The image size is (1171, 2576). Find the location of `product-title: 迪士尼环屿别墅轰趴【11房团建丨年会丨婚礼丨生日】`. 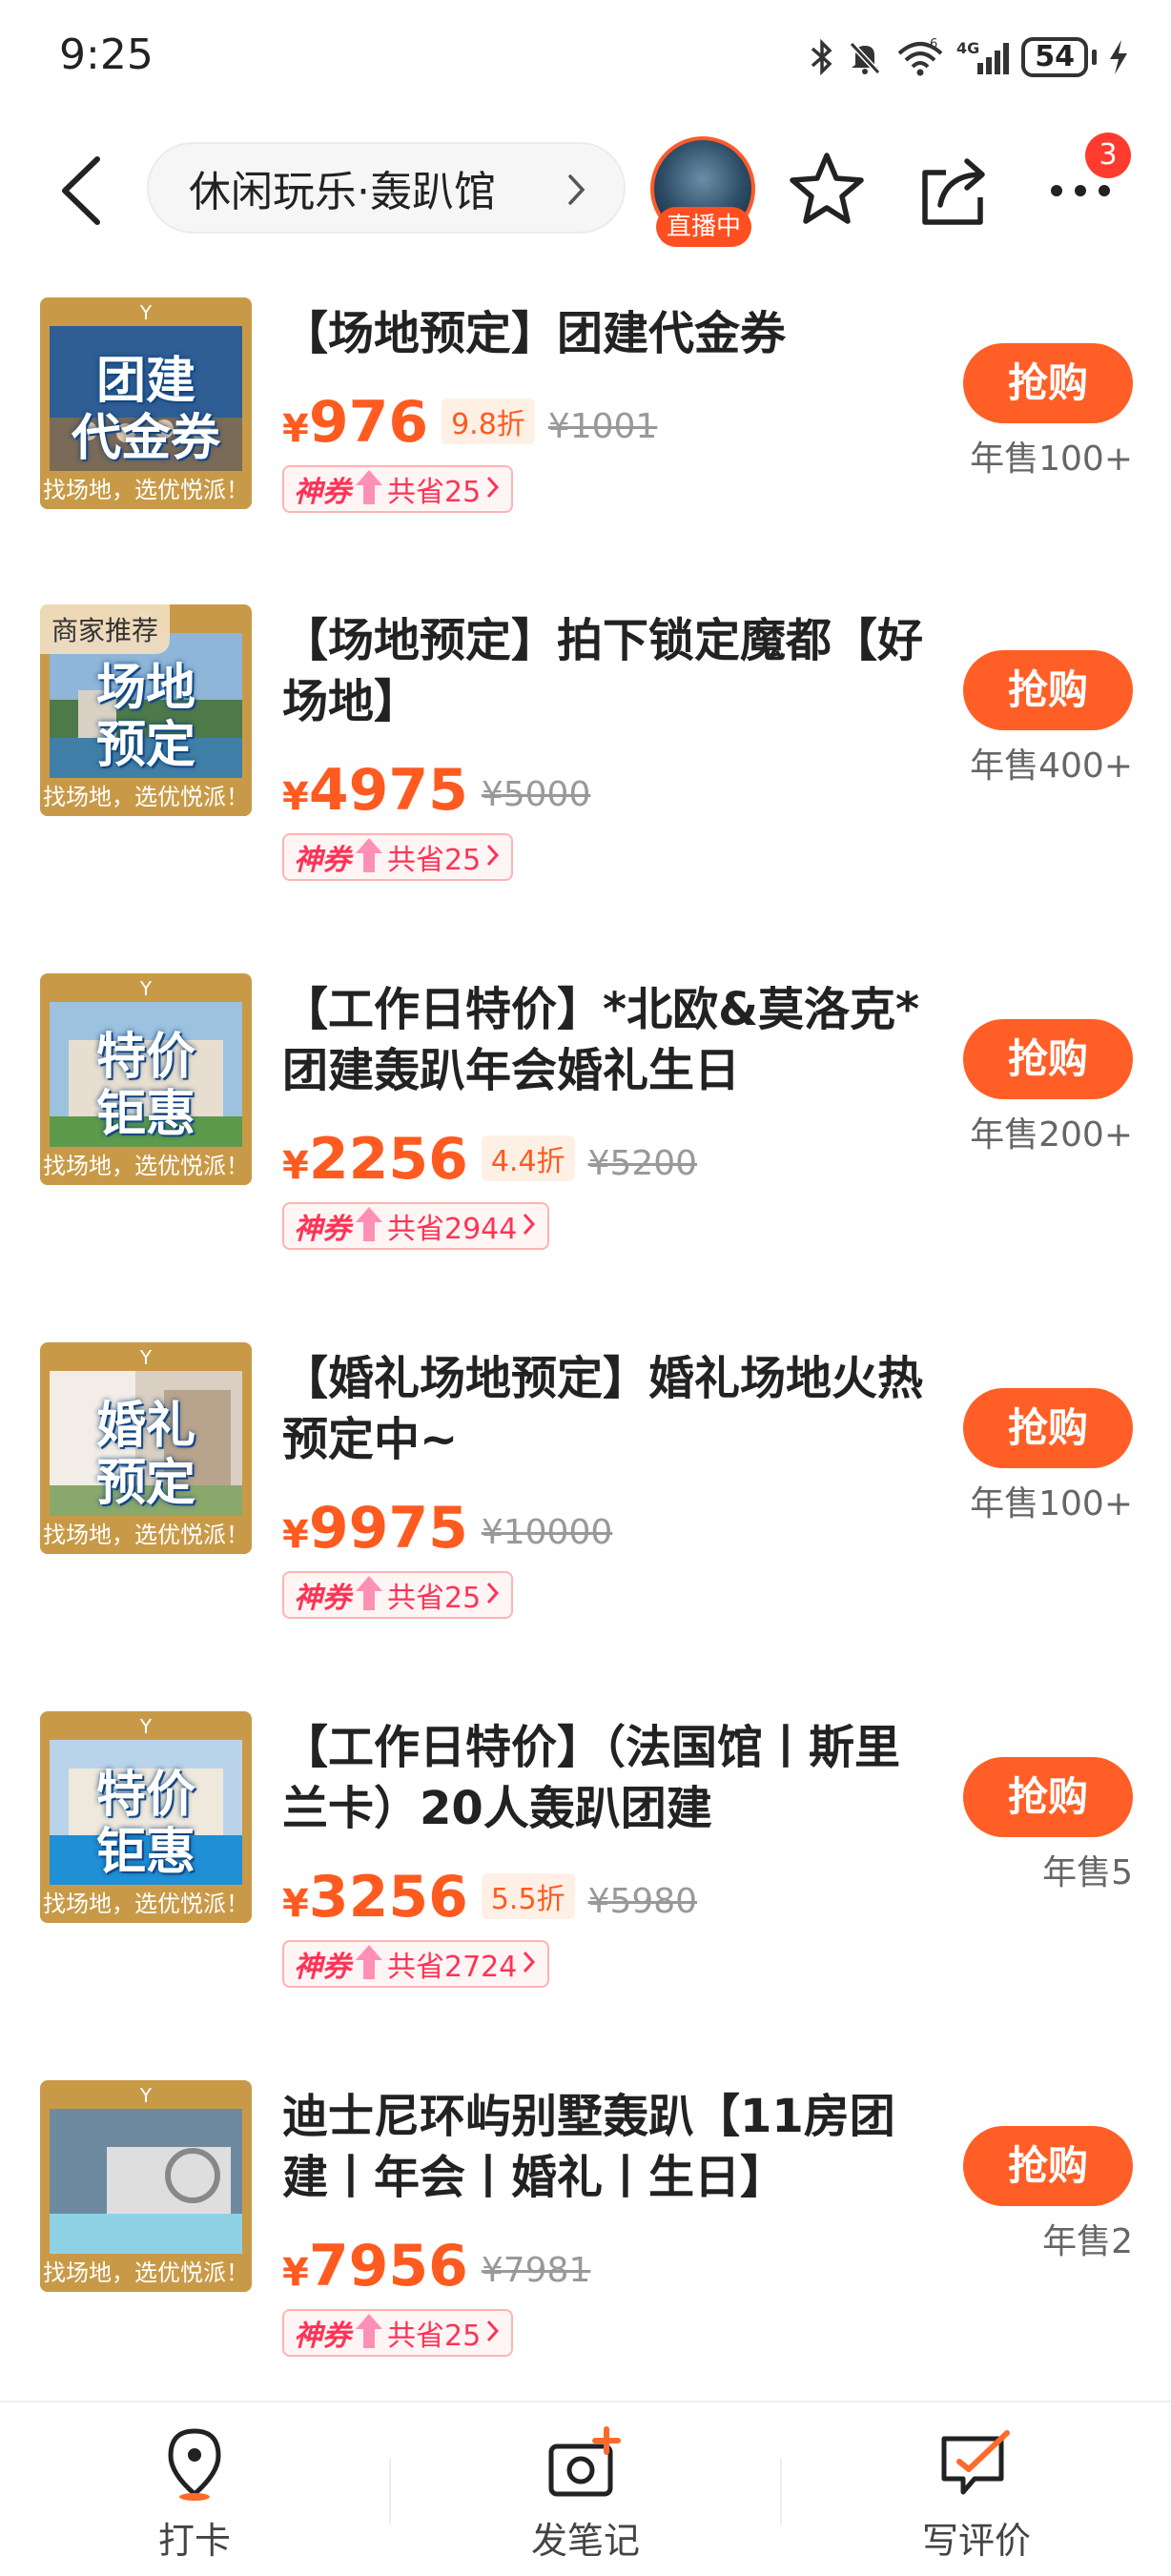

product-title: 迪士尼环屿别墅轰趴【11房团建丨年会丨婚礼丨生日】 is located at coordinates (602, 2147).